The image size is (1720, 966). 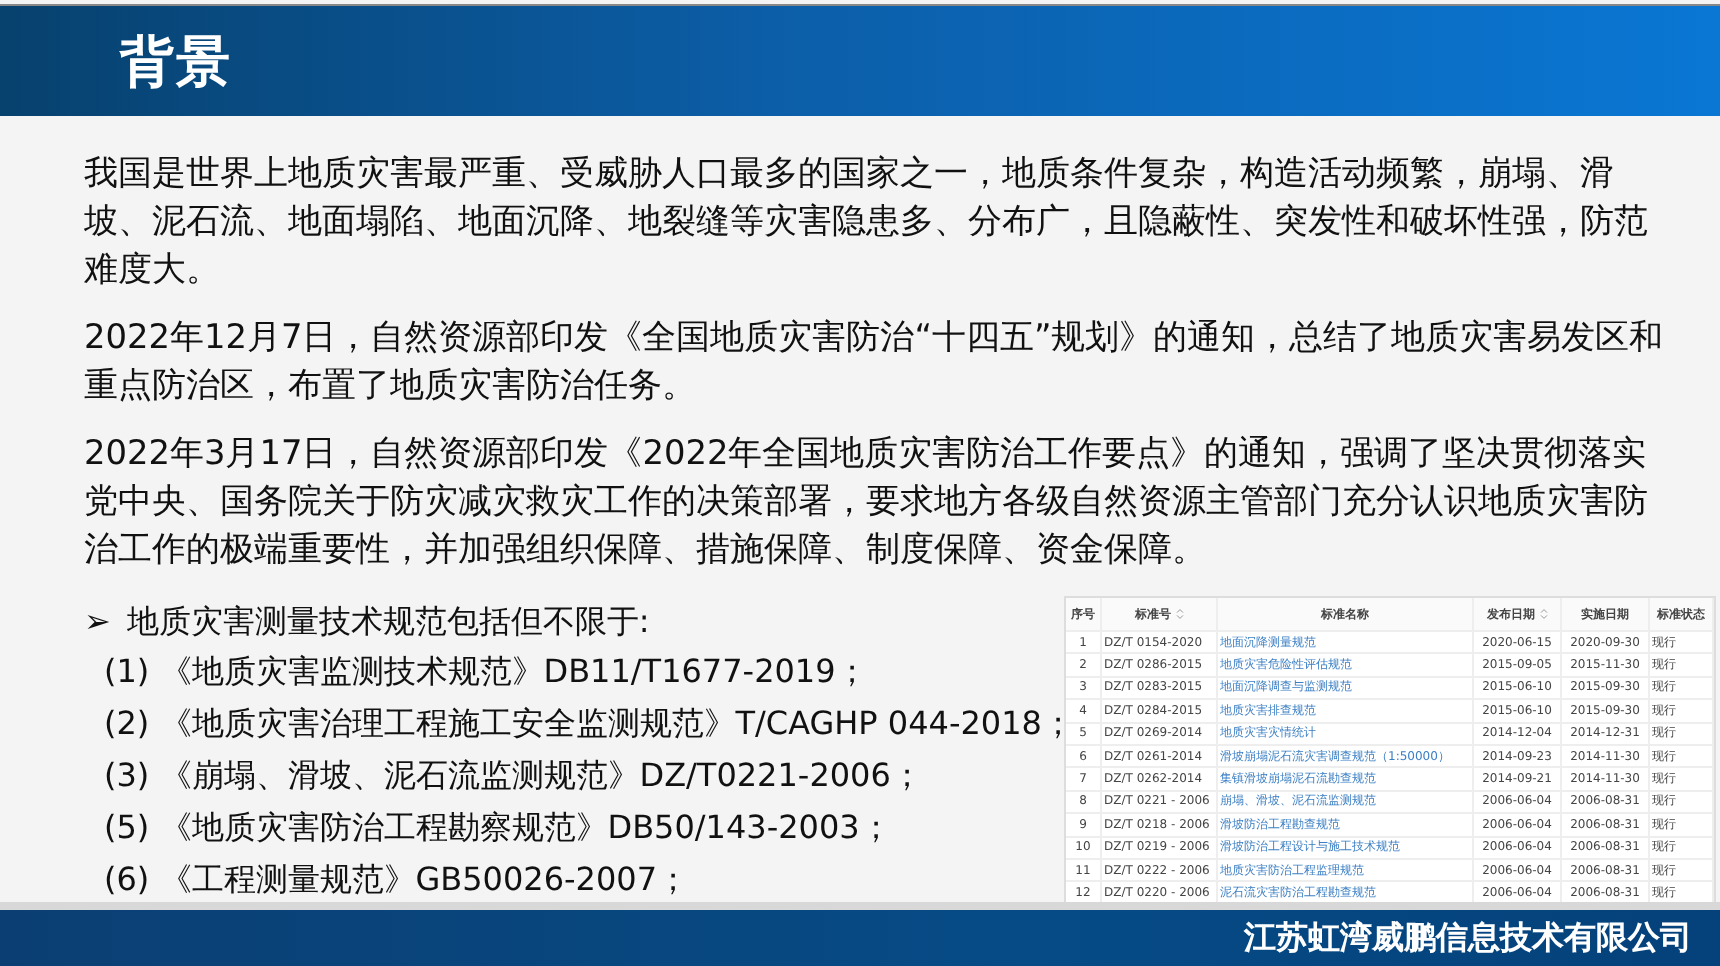 I want to click on paragraph: 我国是世界上地质灾害最严重、受威胁人口最多的国家之一，地质条件复杂，构造活动频繁，崩塌、滑坡、泥石流、地面塌陷、地面沉降、地裂缝等灾害隐患多、分布广，且隐蔽性、突发性和破坏性强，防范难度大。, so click(x=867, y=221).